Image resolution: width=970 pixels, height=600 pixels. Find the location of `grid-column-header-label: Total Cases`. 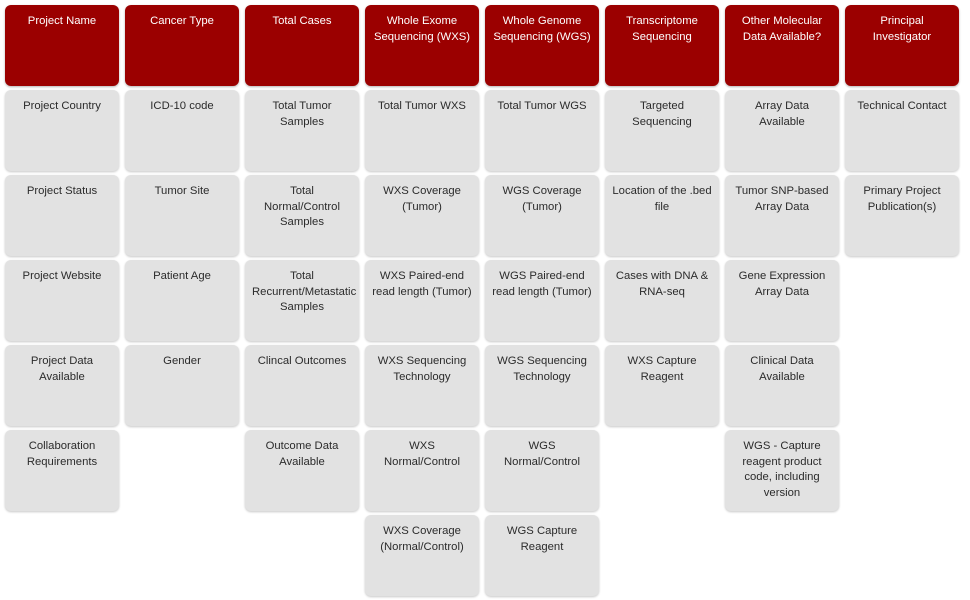

grid-column-header-label: Total Cases is located at coordinates (302, 21).